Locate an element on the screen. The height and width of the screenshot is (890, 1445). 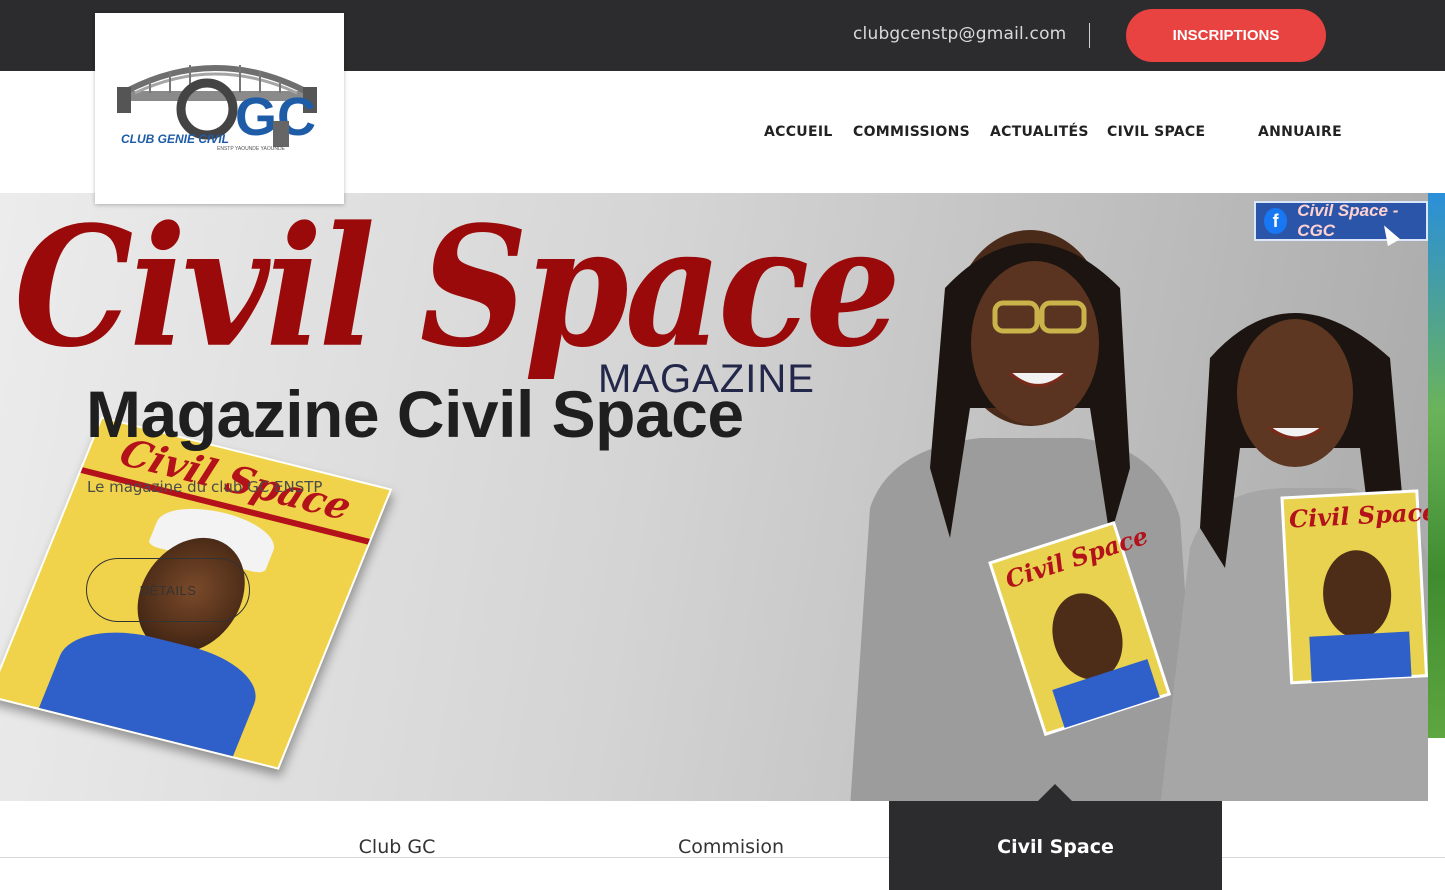
magazine-logo-title: Civil Space is located at coordinates (457, 289).